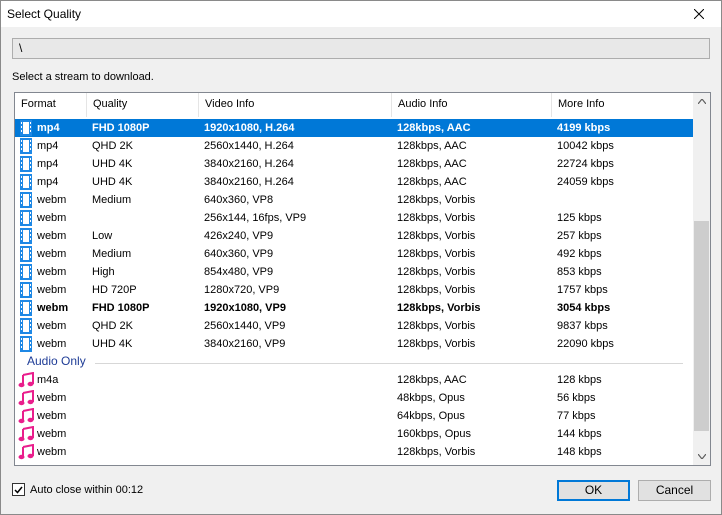 This screenshot has height=515, width=722. Describe the element at coordinates (354, 200) in the screenshot. I see `table-row: webm Medium 640x360, VP8 128kbps, Vorbis` at that location.